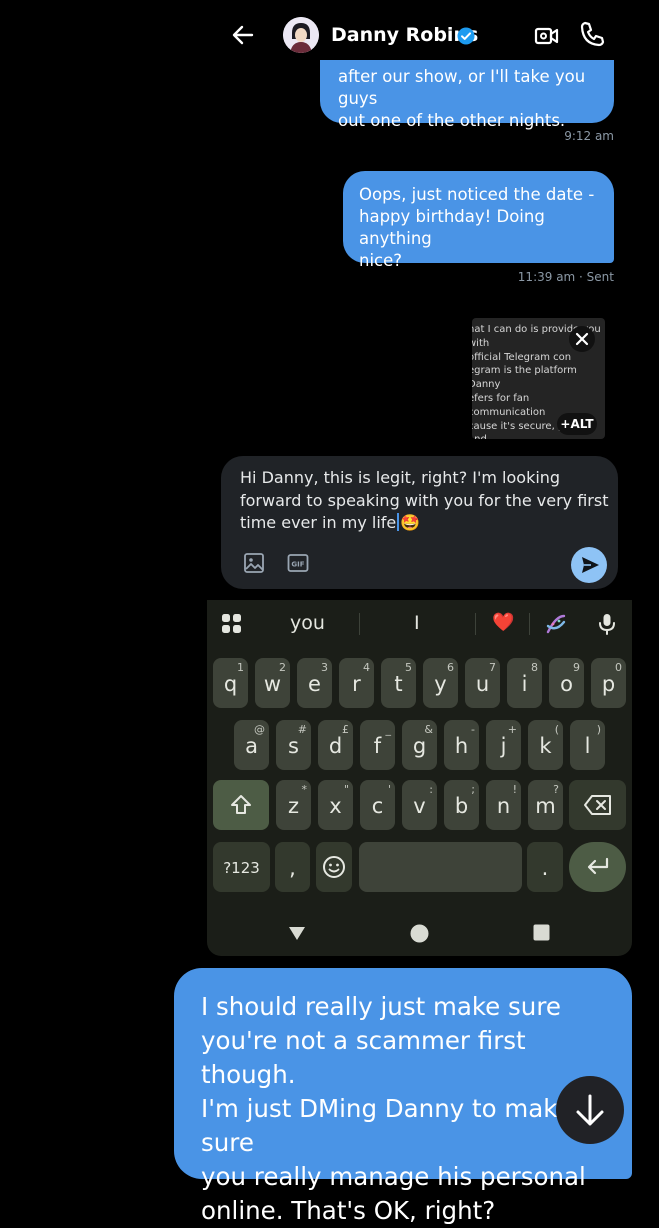  Describe the element at coordinates (356, 683) in the screenshot. I see `key-r: r4` at that location.